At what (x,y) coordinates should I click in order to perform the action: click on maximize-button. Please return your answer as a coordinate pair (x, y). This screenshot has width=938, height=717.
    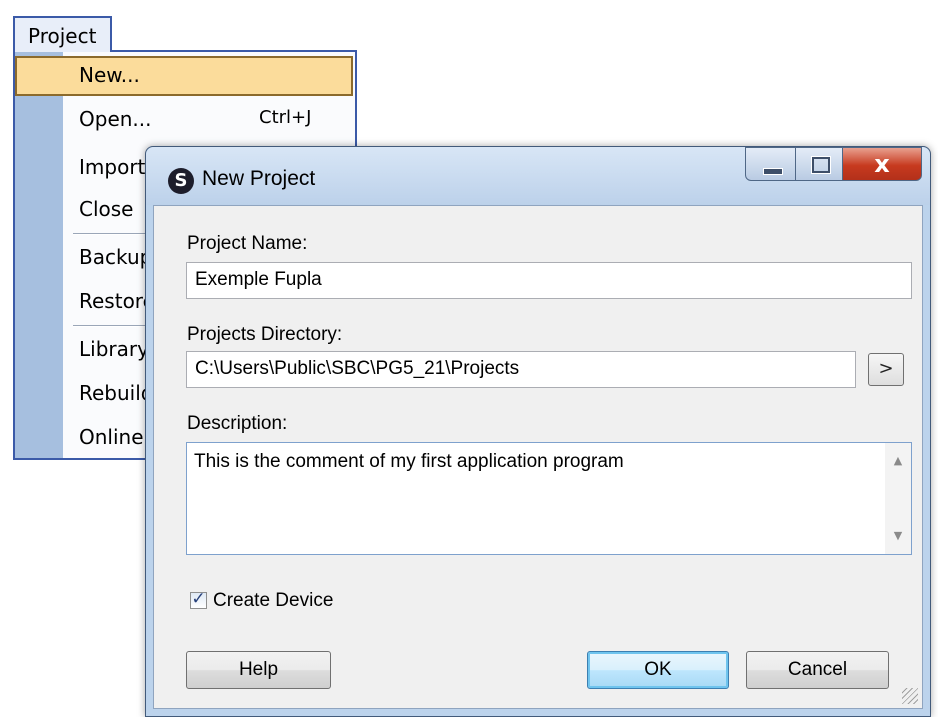
    Looking at the image, I should click on (819, 164).